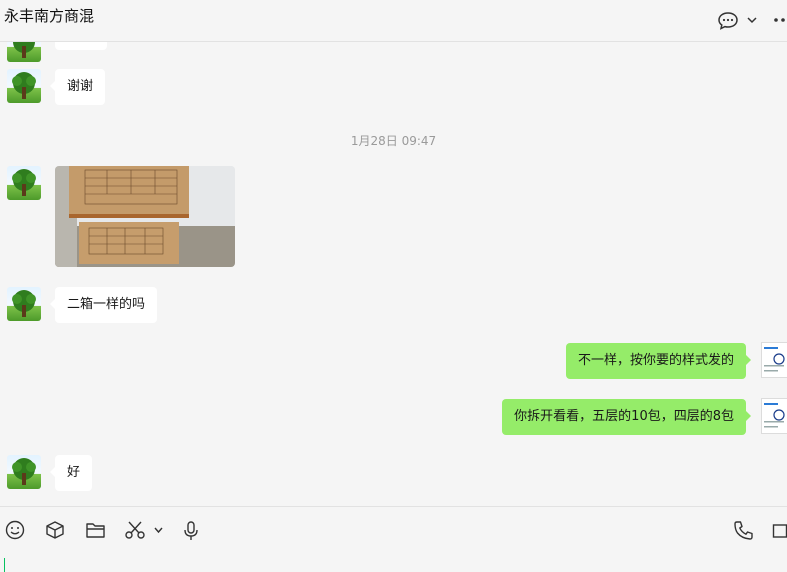 The width and height of the screenshot is (787, 572). I want to click on message-timestamp: 1月28日 09:47, so click(393, 141).